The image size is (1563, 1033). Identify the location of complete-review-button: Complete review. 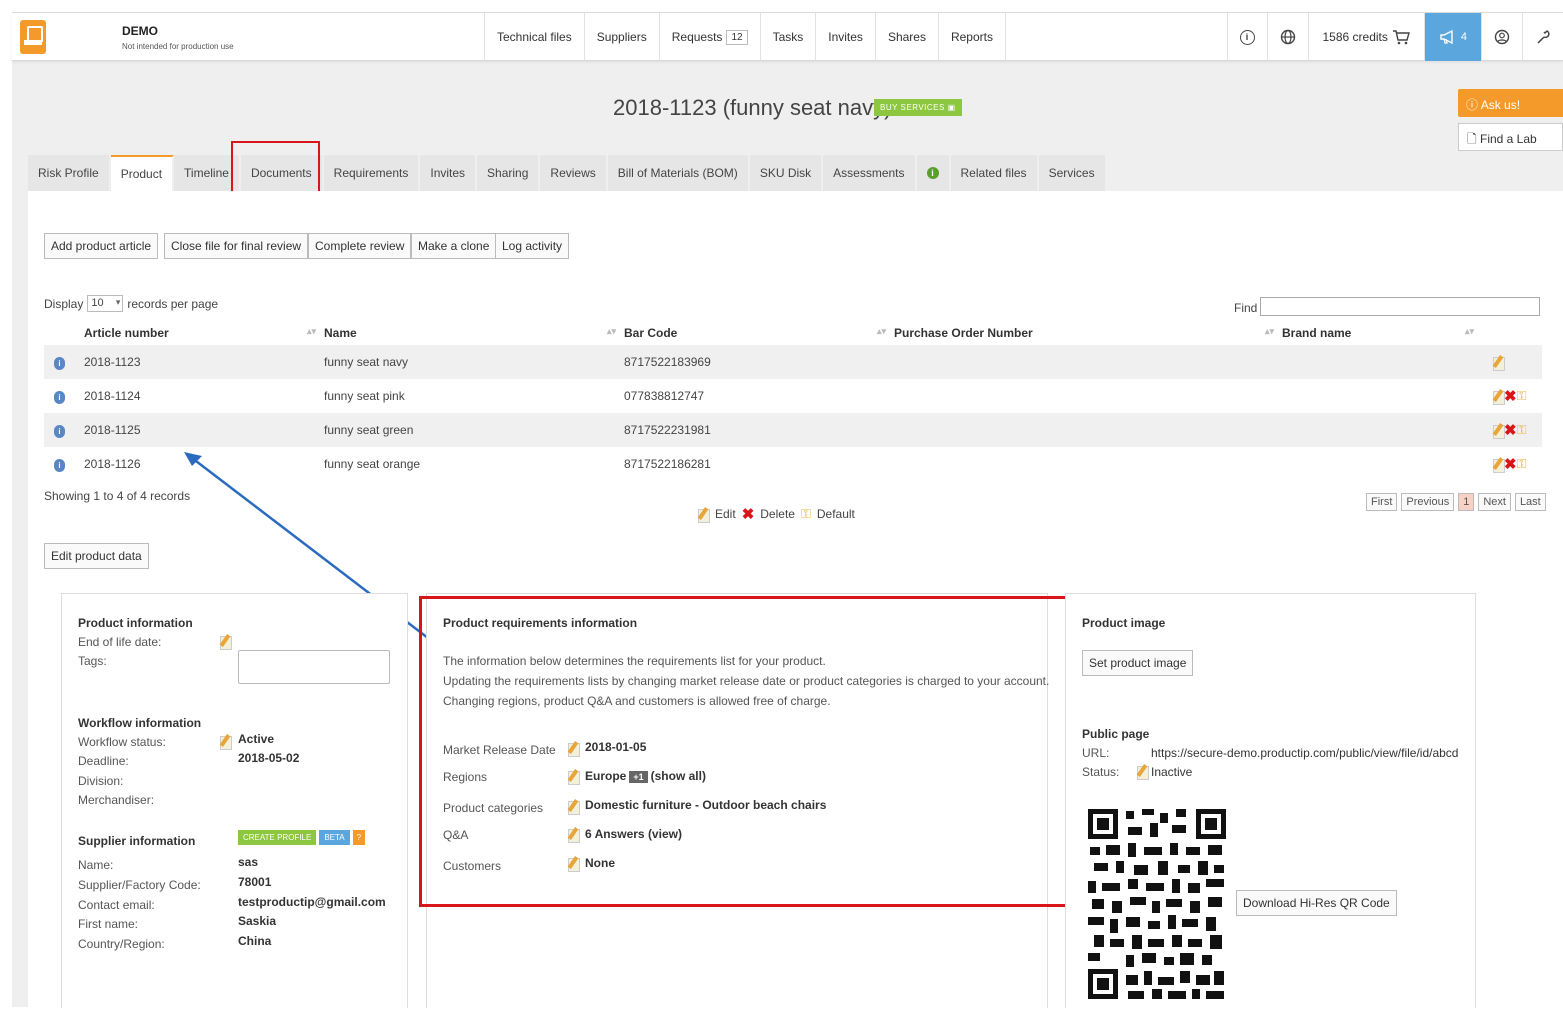
(360, 246).